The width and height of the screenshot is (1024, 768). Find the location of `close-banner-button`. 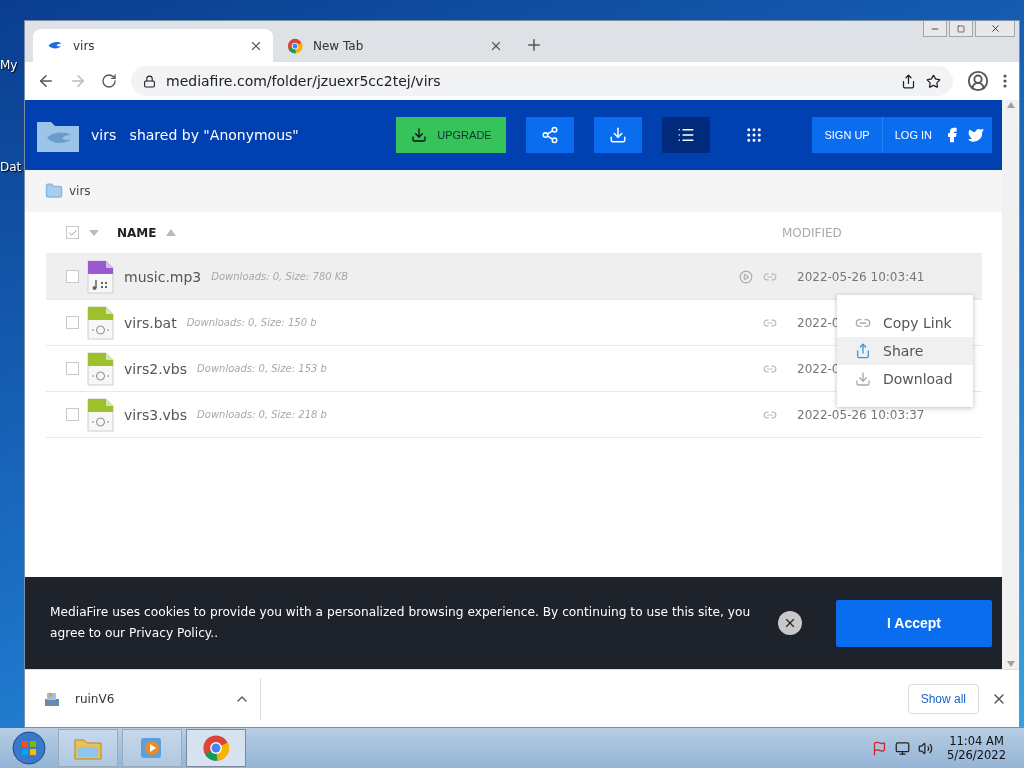

close-banner-button is located at coordinates (790, 623).